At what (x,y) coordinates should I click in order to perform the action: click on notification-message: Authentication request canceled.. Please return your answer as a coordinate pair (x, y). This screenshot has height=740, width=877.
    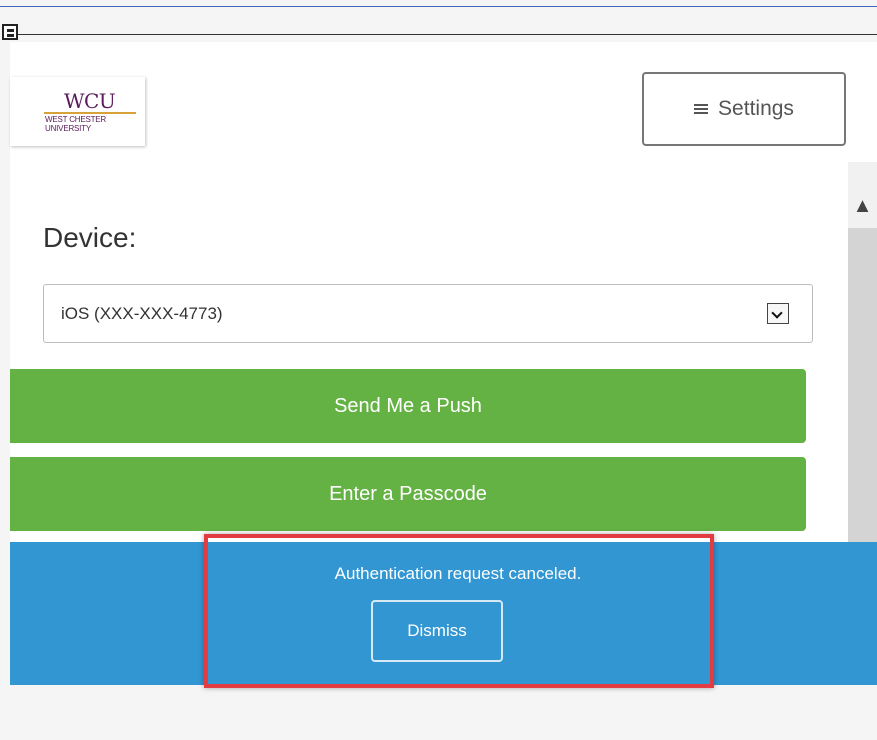
    Looking at the image, I should click on (458, 573).